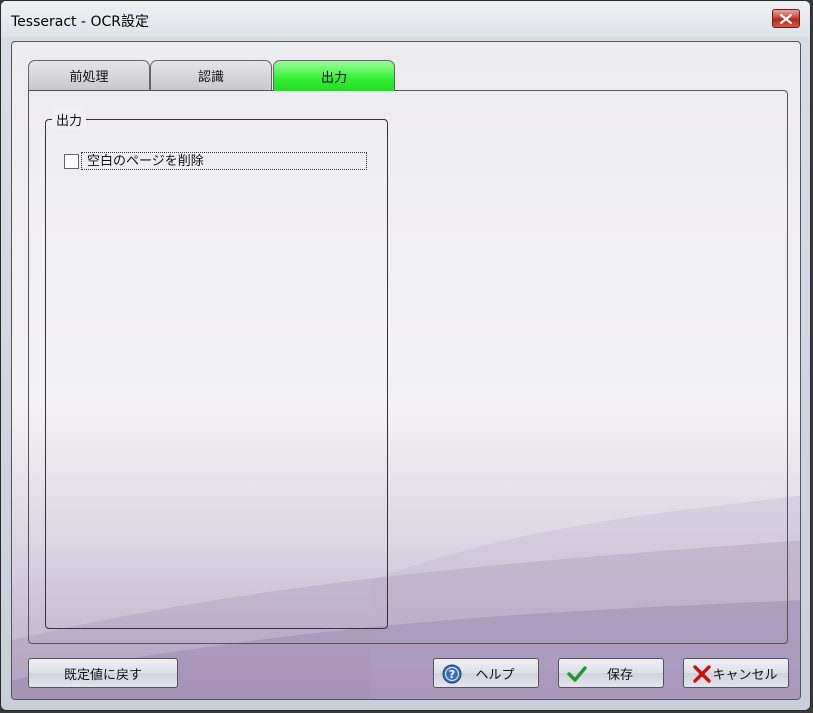 The width and height of the screenshot is (813, 713). I want to click on cancel-button: キャンセル, so click(736, 673).